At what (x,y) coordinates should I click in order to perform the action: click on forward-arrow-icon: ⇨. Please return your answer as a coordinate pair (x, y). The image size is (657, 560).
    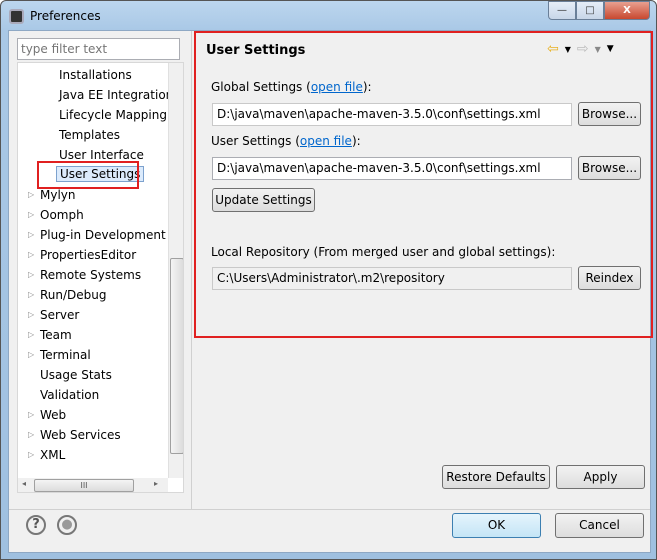
    Looking at the image, I should click on (583, 49).